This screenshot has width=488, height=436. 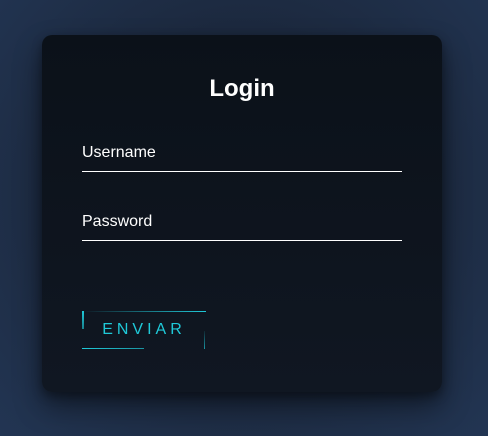 I want to click on password-input, so click(x=242, y=224).